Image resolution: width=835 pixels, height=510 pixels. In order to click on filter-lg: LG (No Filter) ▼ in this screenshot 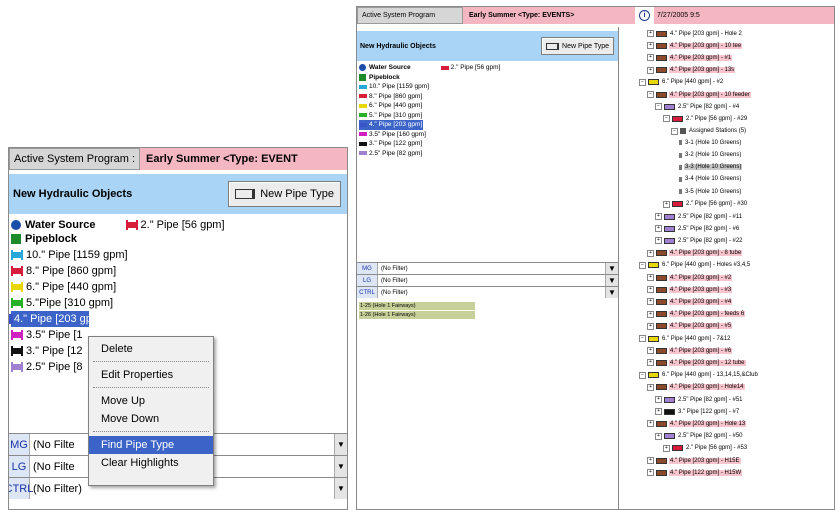, I will do `click(487, 280)`.